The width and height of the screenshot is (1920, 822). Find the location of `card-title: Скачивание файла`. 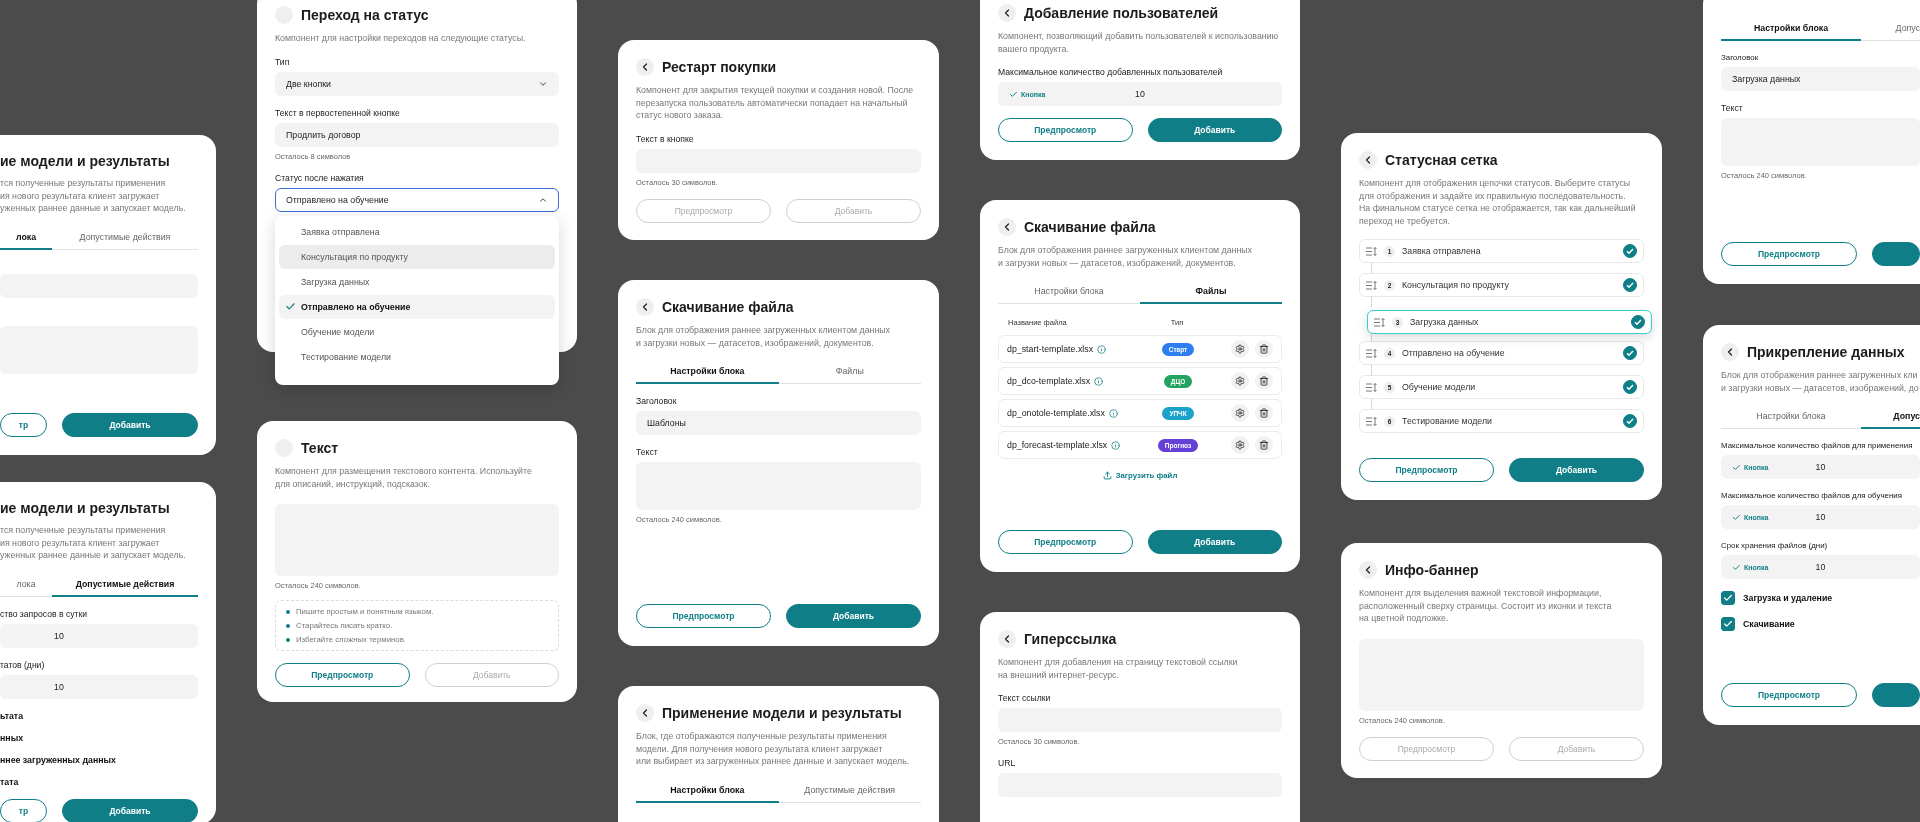

card-title: Скачивание файла is located at coordinates (1090, 227).